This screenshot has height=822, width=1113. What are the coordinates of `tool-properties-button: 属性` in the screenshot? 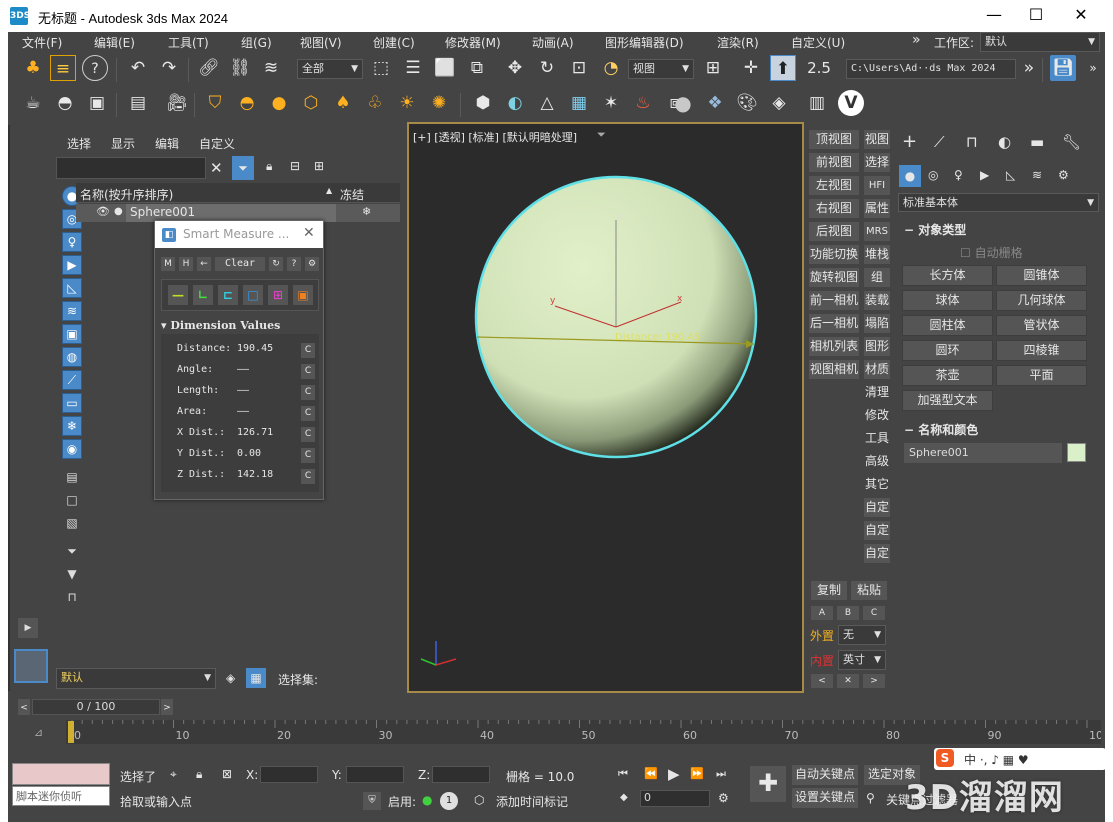 It's located at (877, 208).